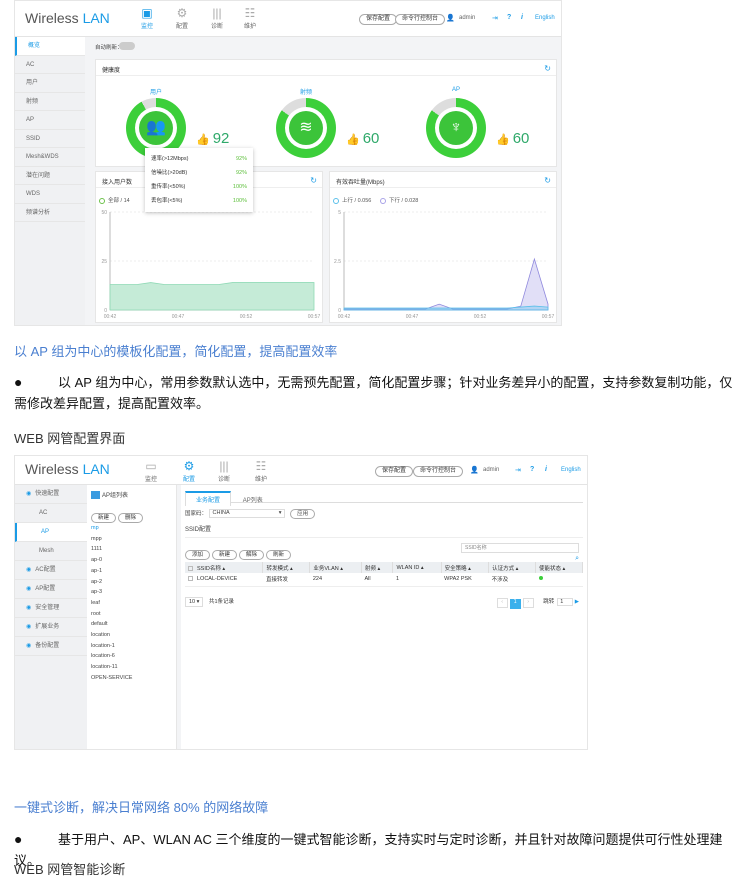  Describe the element at coordinates (111, 656) in the screenshot. I see `ap-group-item: location-6` at that location.